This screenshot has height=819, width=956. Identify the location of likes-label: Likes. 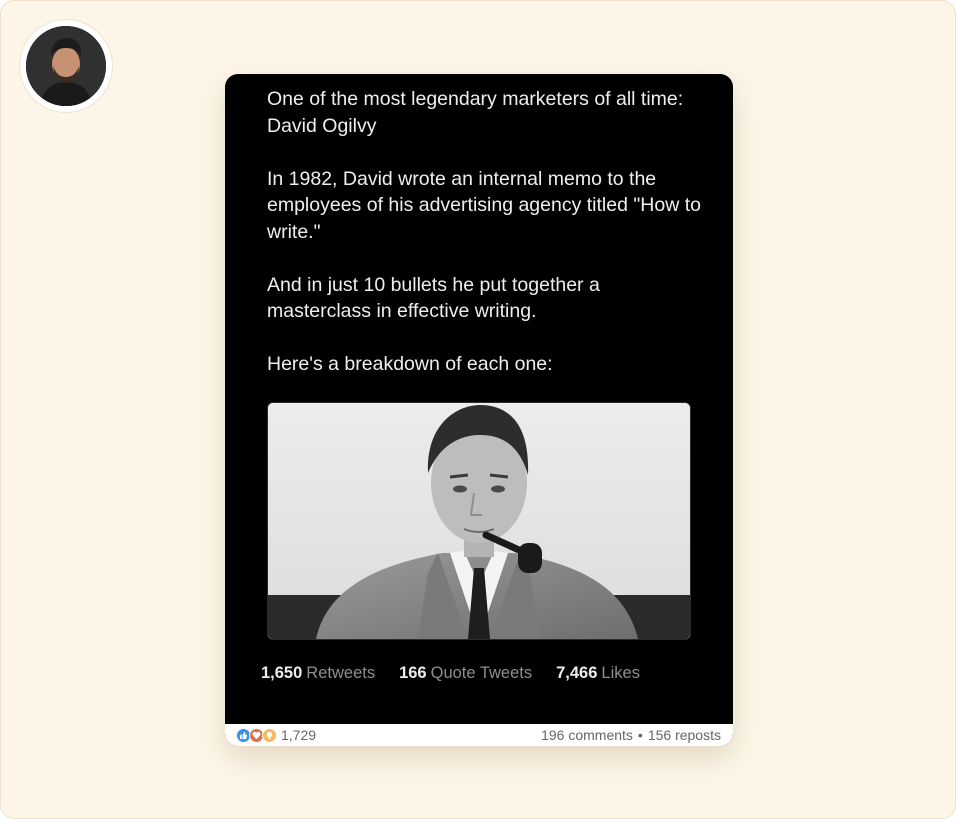
(620, 673).